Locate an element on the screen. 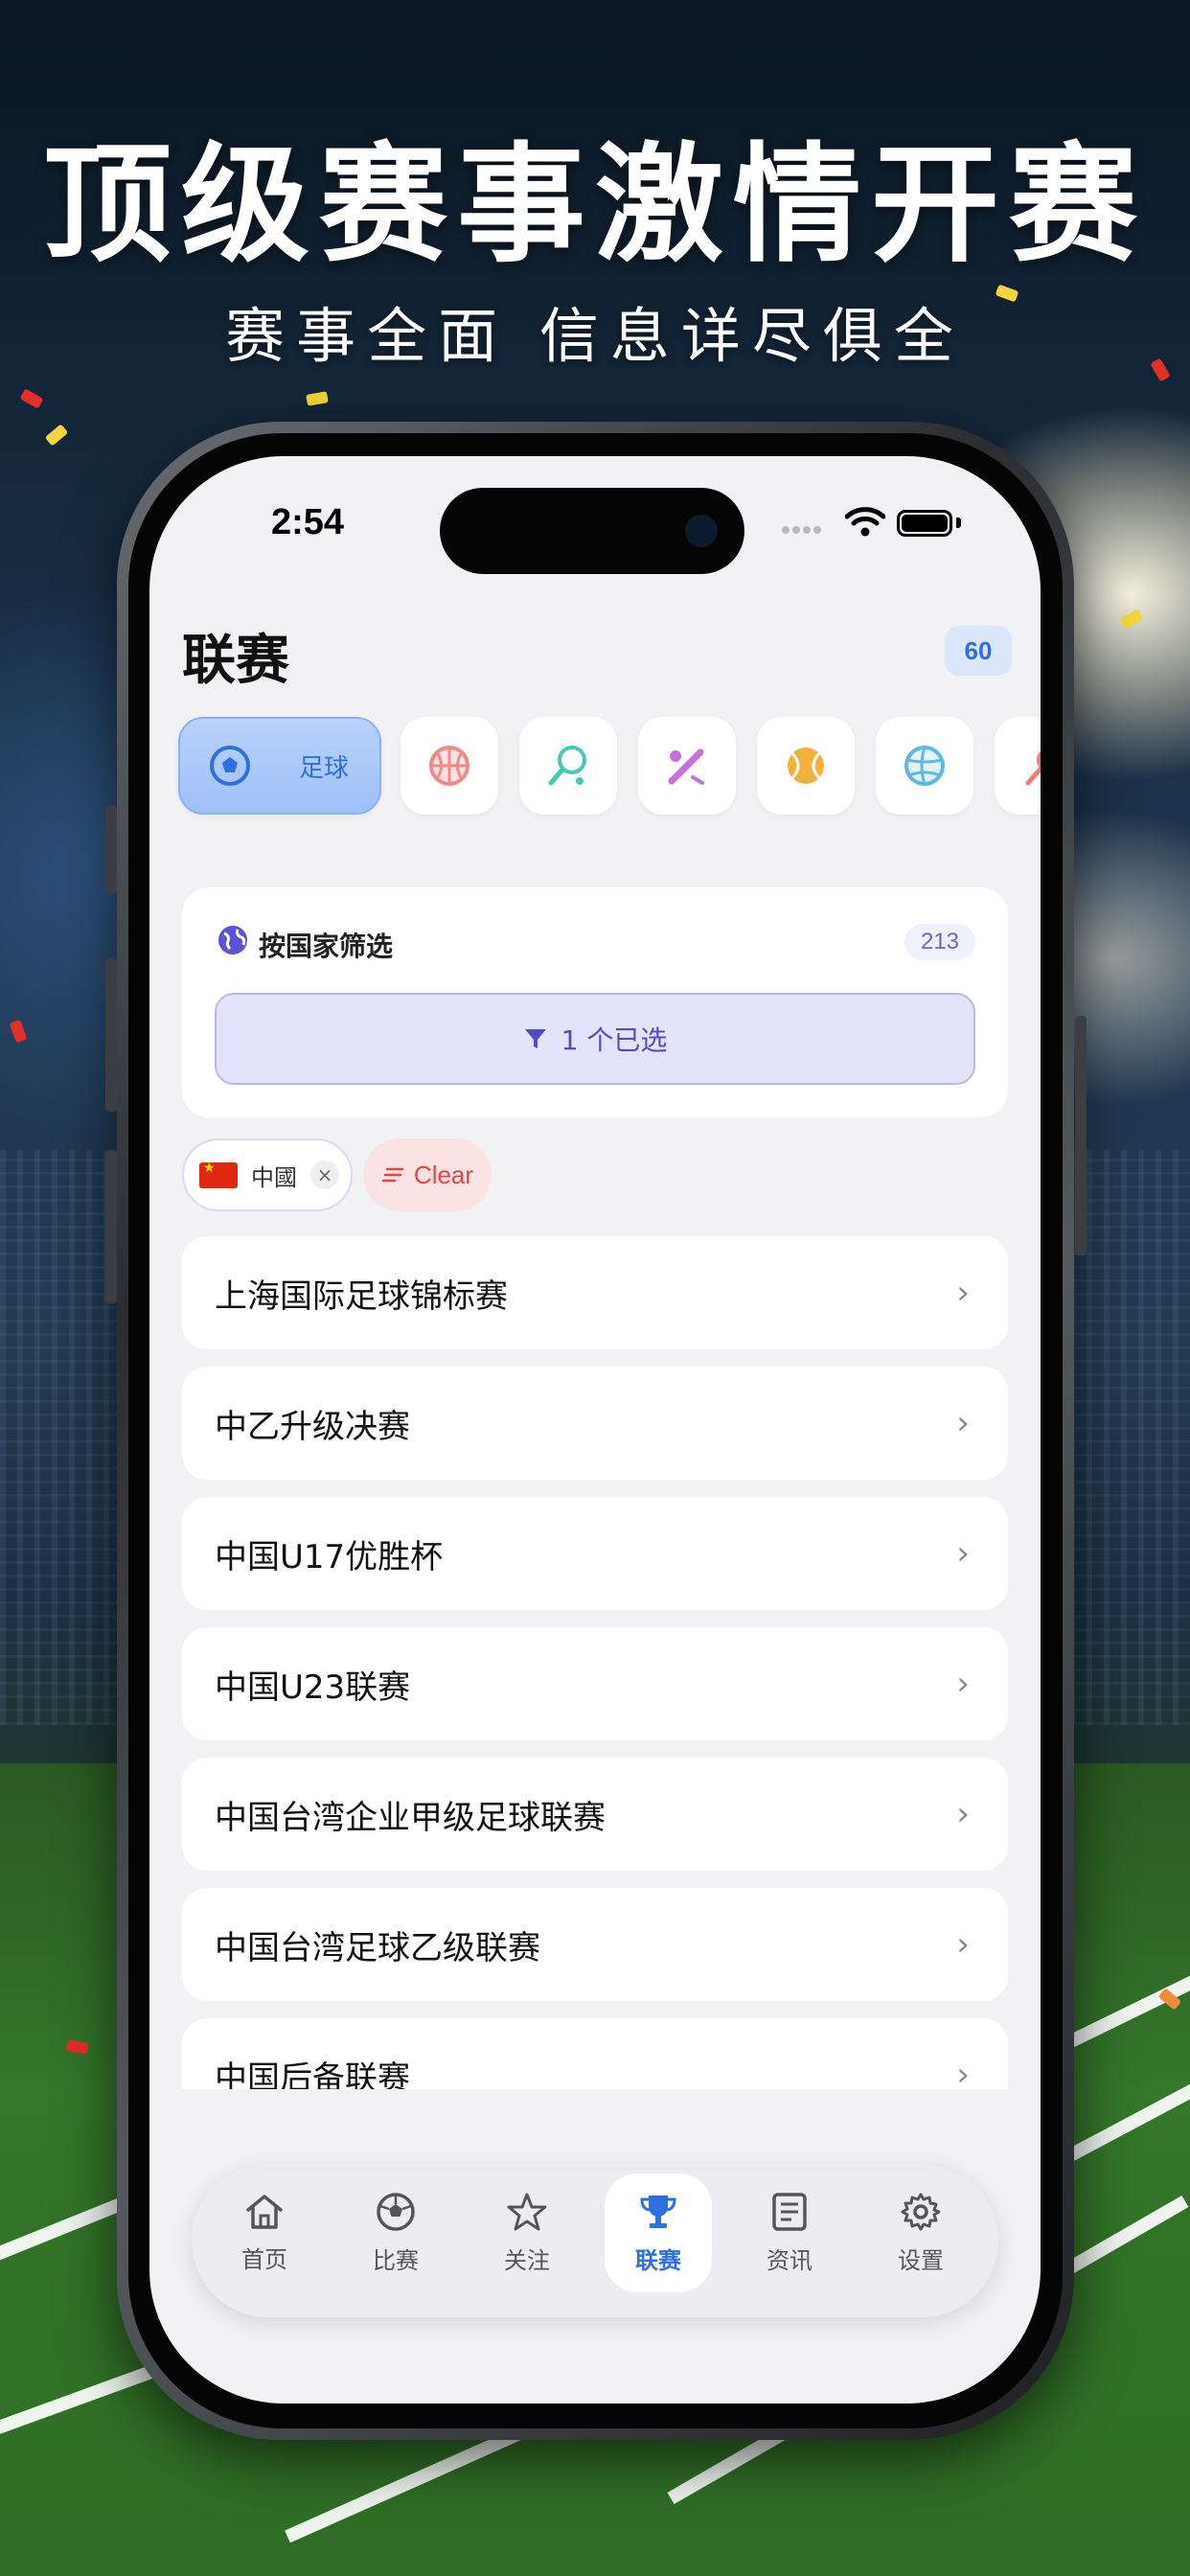 The image size is (1190, 2576). remove-tag-icon: × is located at coordinates (325, 1175).